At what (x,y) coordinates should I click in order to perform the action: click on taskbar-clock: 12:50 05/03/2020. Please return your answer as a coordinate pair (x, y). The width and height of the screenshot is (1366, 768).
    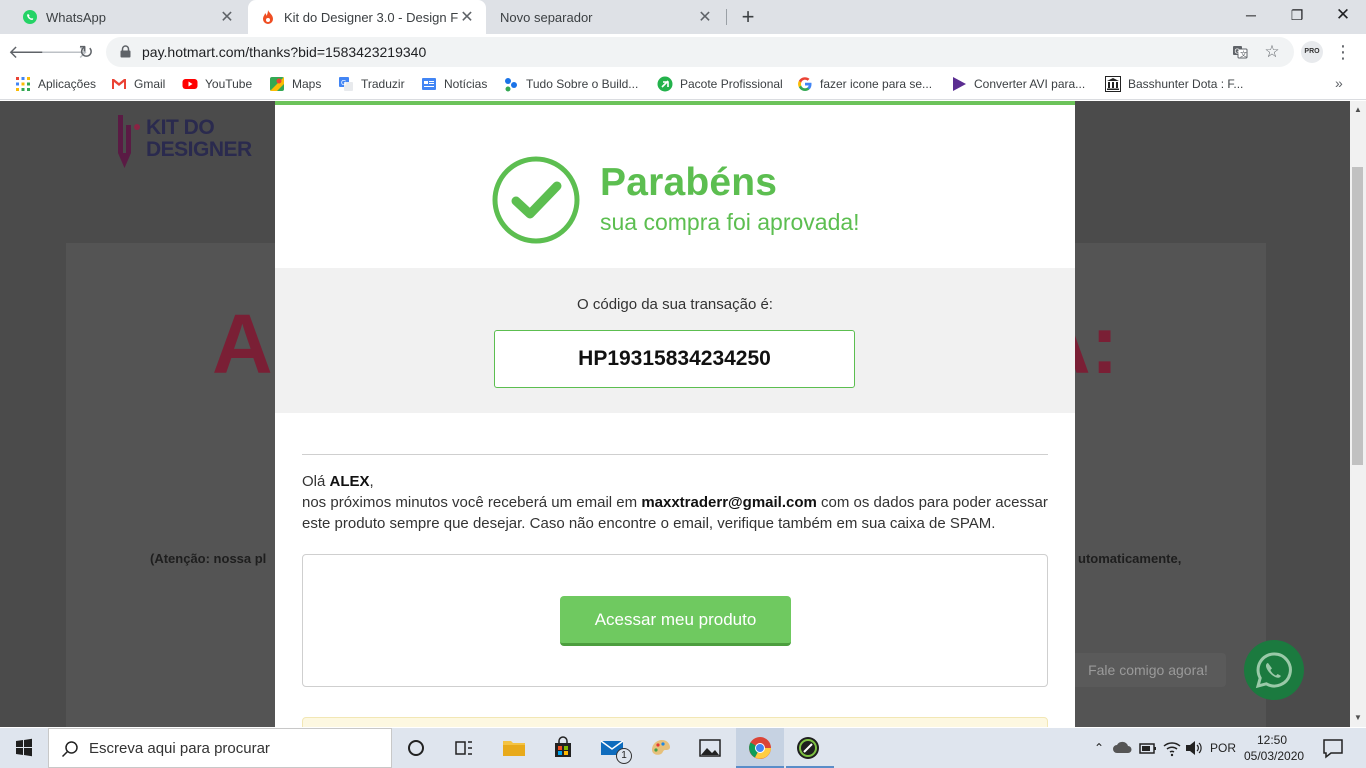
    Looking at the image, I should click on (1274, 748).